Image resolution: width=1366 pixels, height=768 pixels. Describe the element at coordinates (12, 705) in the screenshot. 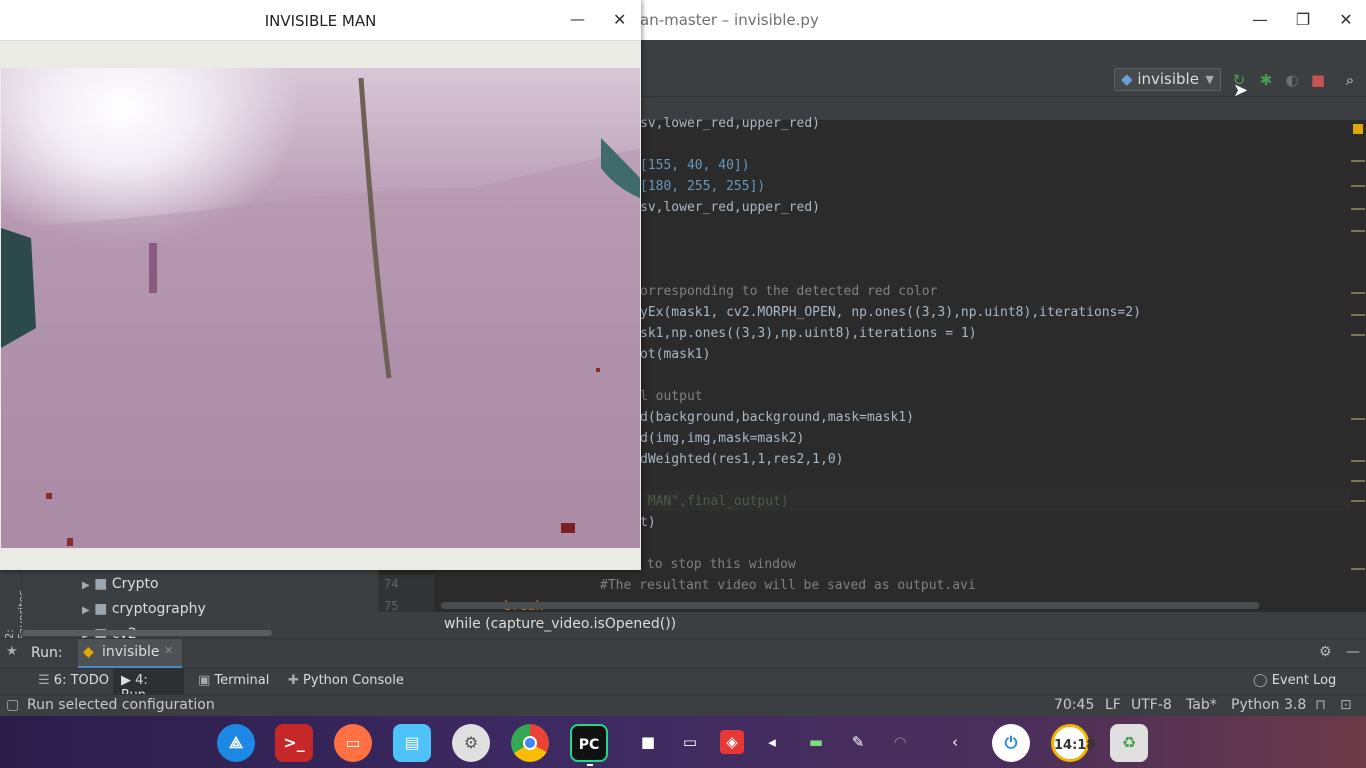

I see `toggle-panels-icon: ▢` at that location.